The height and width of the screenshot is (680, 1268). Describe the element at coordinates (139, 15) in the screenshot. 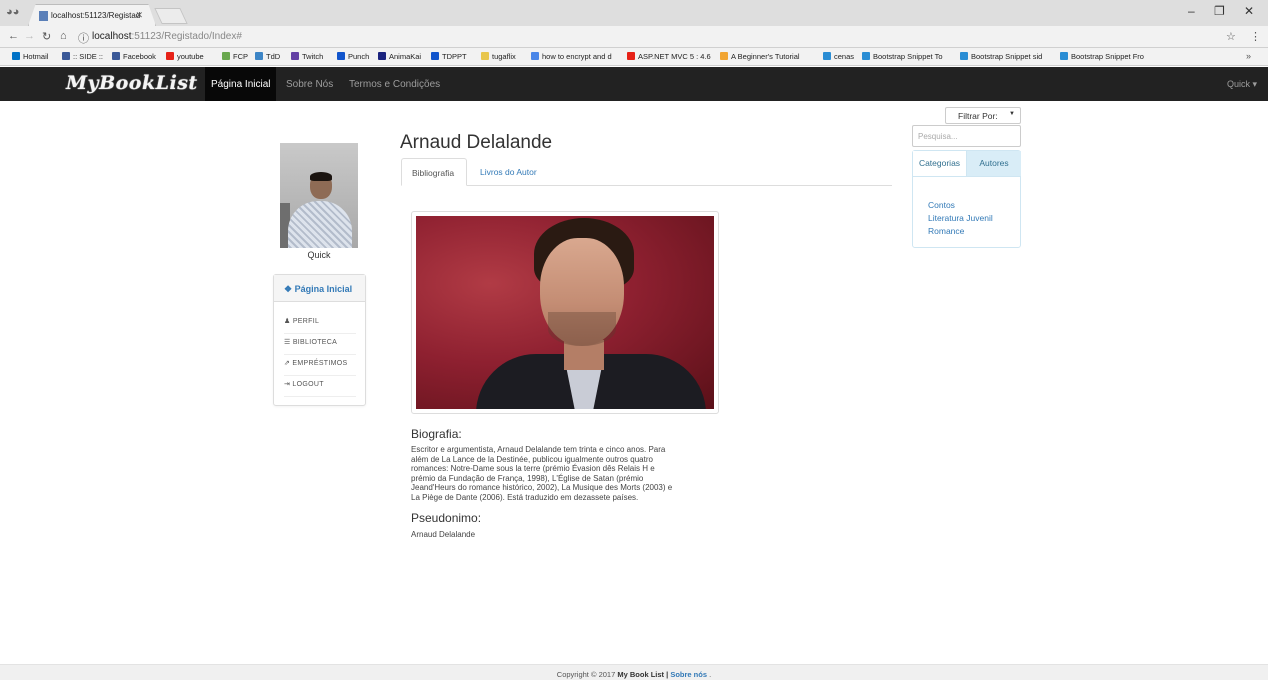

I see `close-tab-icon: ✕` at that location.